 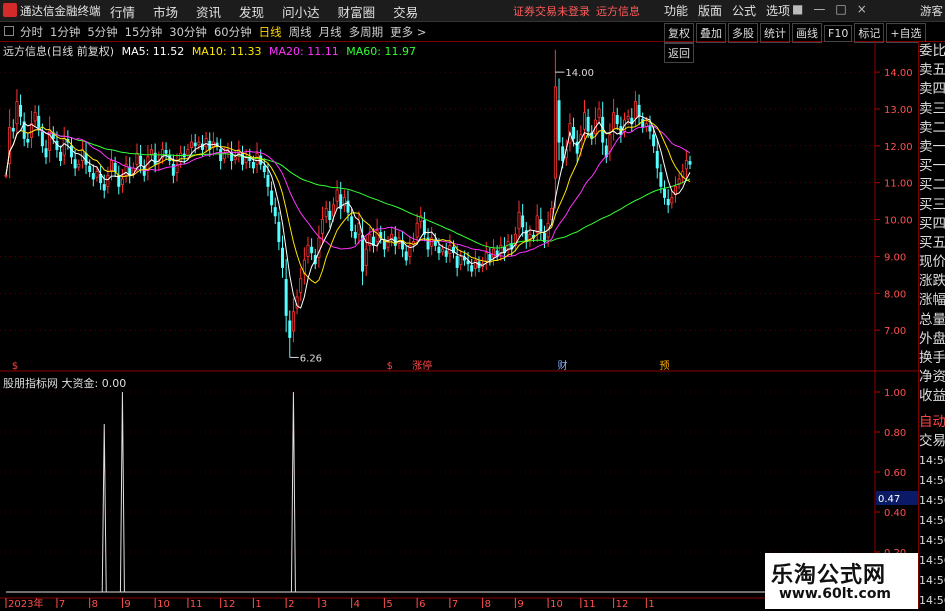 I want to click on price-tick-label: 9.00, so click(x=895, y=257).